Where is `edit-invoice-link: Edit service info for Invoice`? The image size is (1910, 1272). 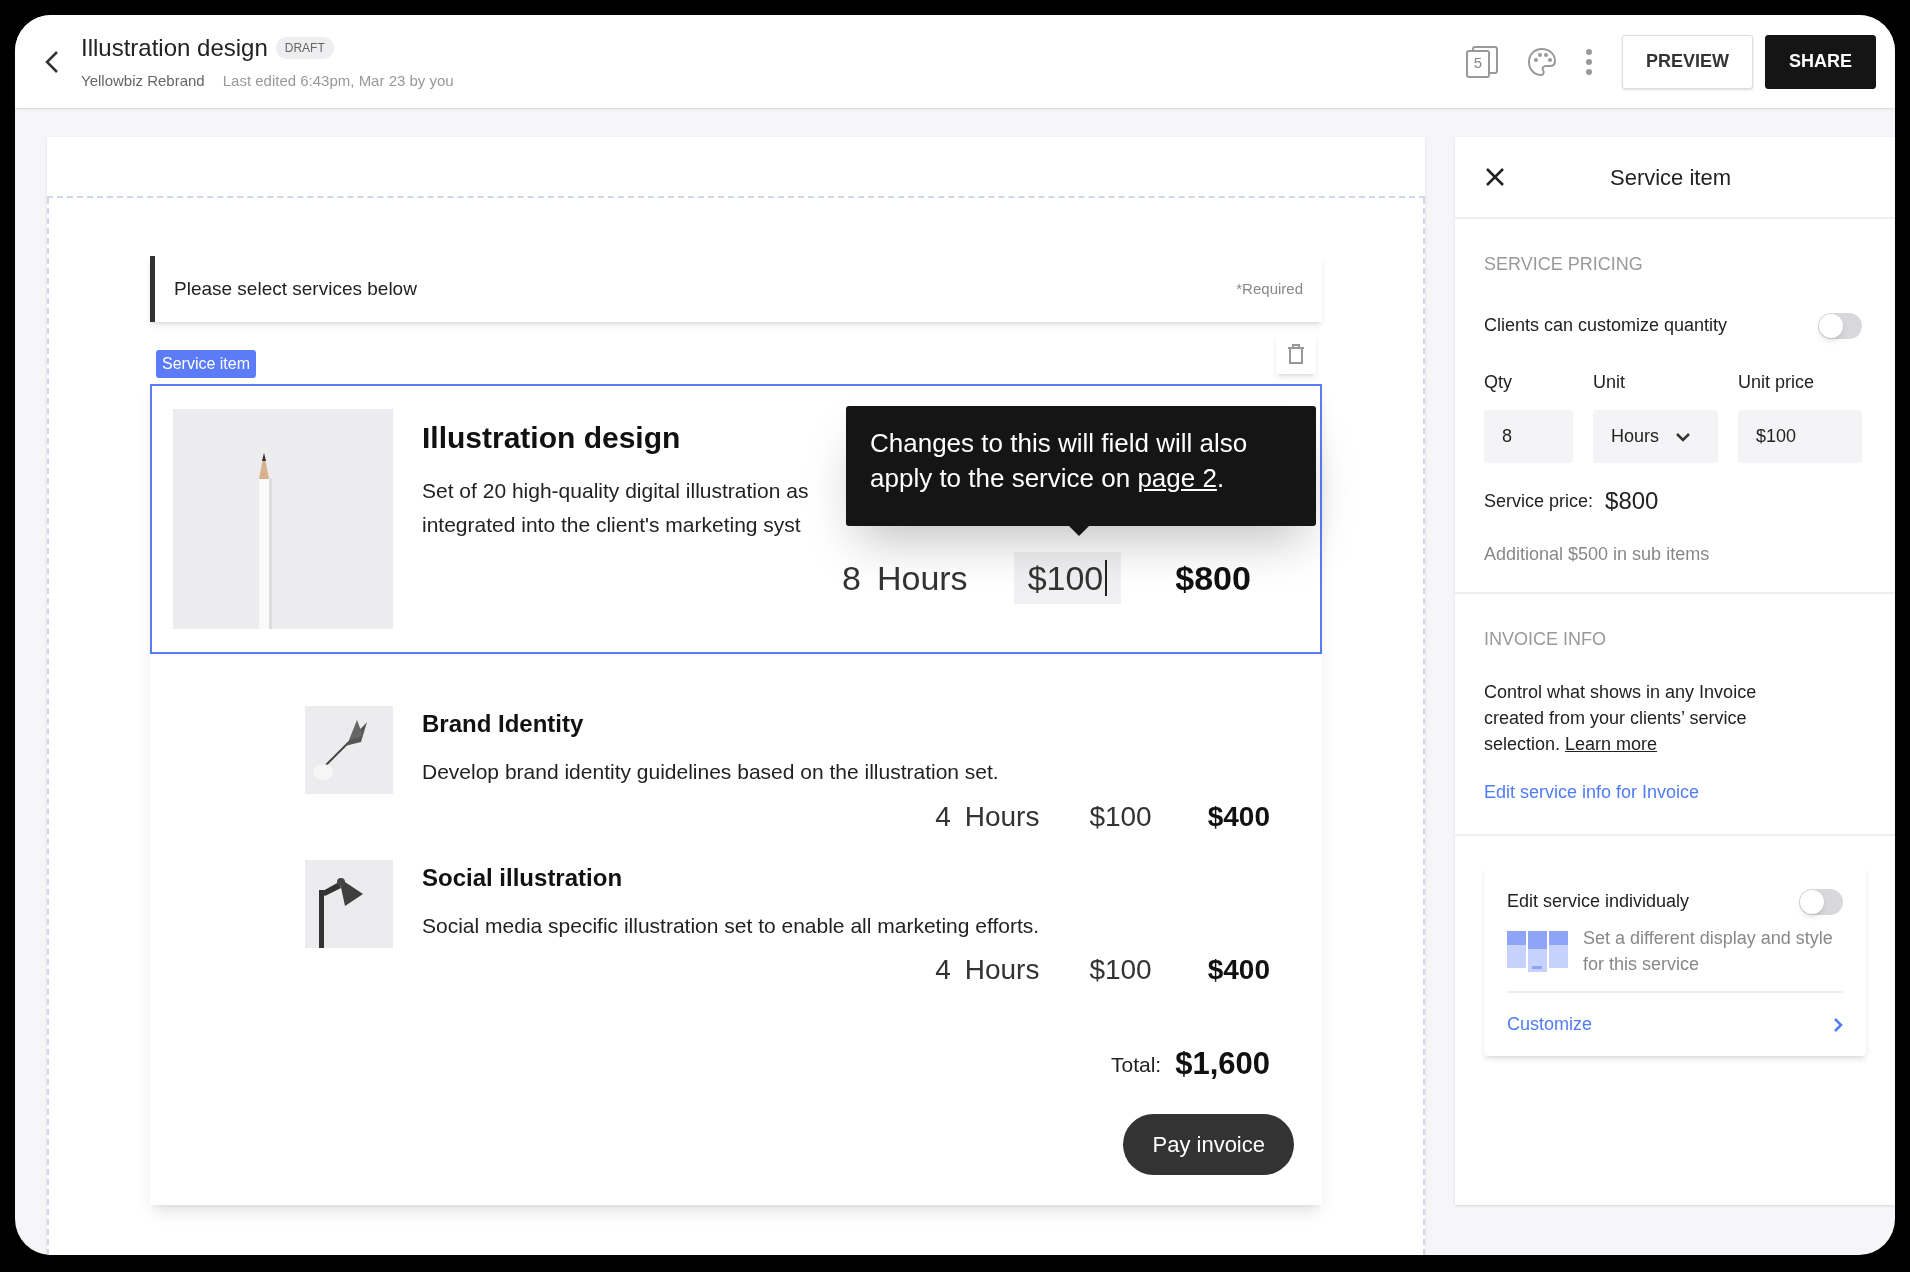 edit-invoice-link: Edit service info for Invoice is located at coordinates (1675, 792).